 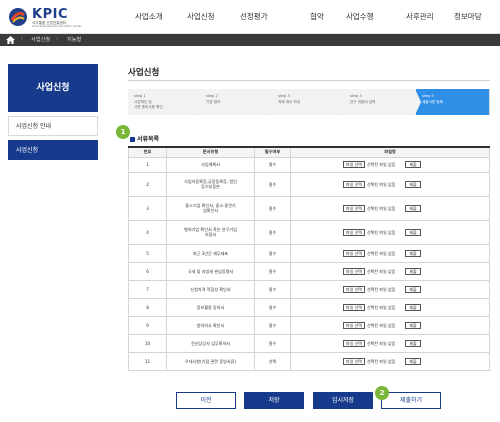 I want to click on section-square-icon, so click(x=132, y=139).